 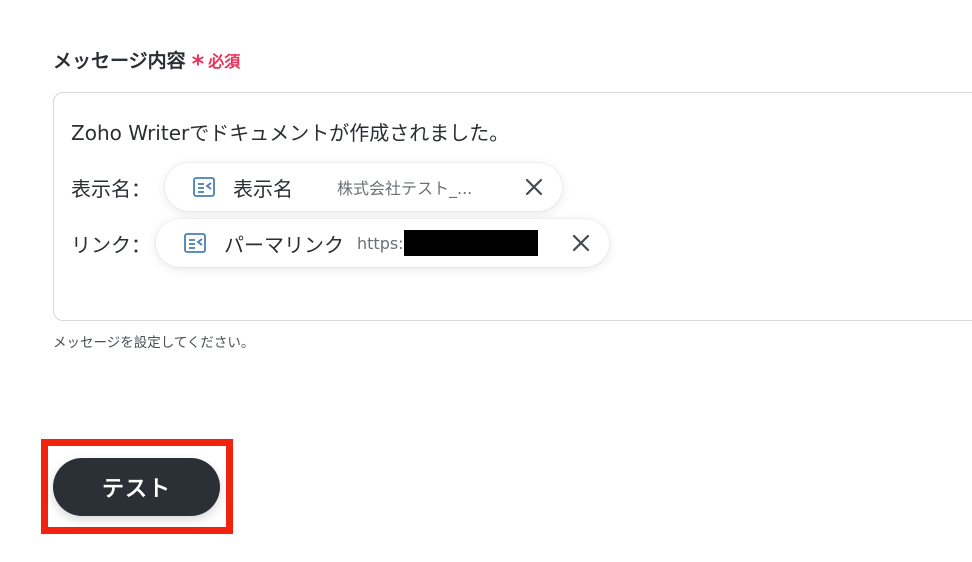 What do you see at coordinates (111, 189) in the screenshot?
I see `message-line-2-label: 表示名：` at bounding box center [111, 189].